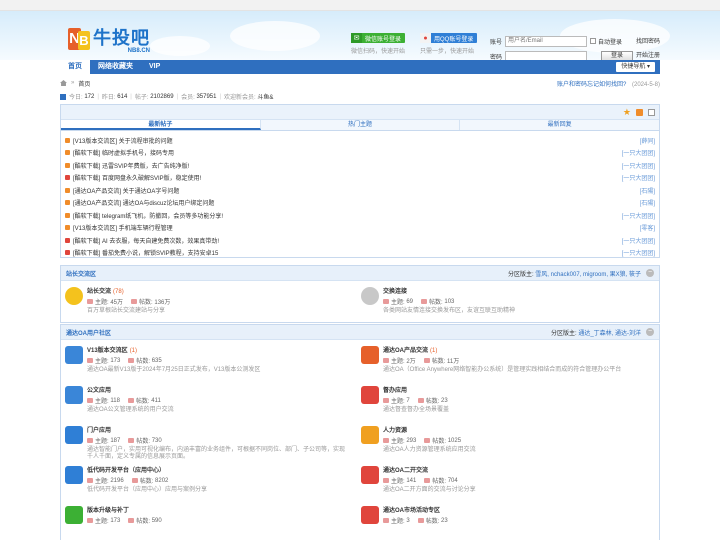 This screenshot has height=540, width=720. I want to click on forum-title: 版本升级与补丁, so click(108, 511).